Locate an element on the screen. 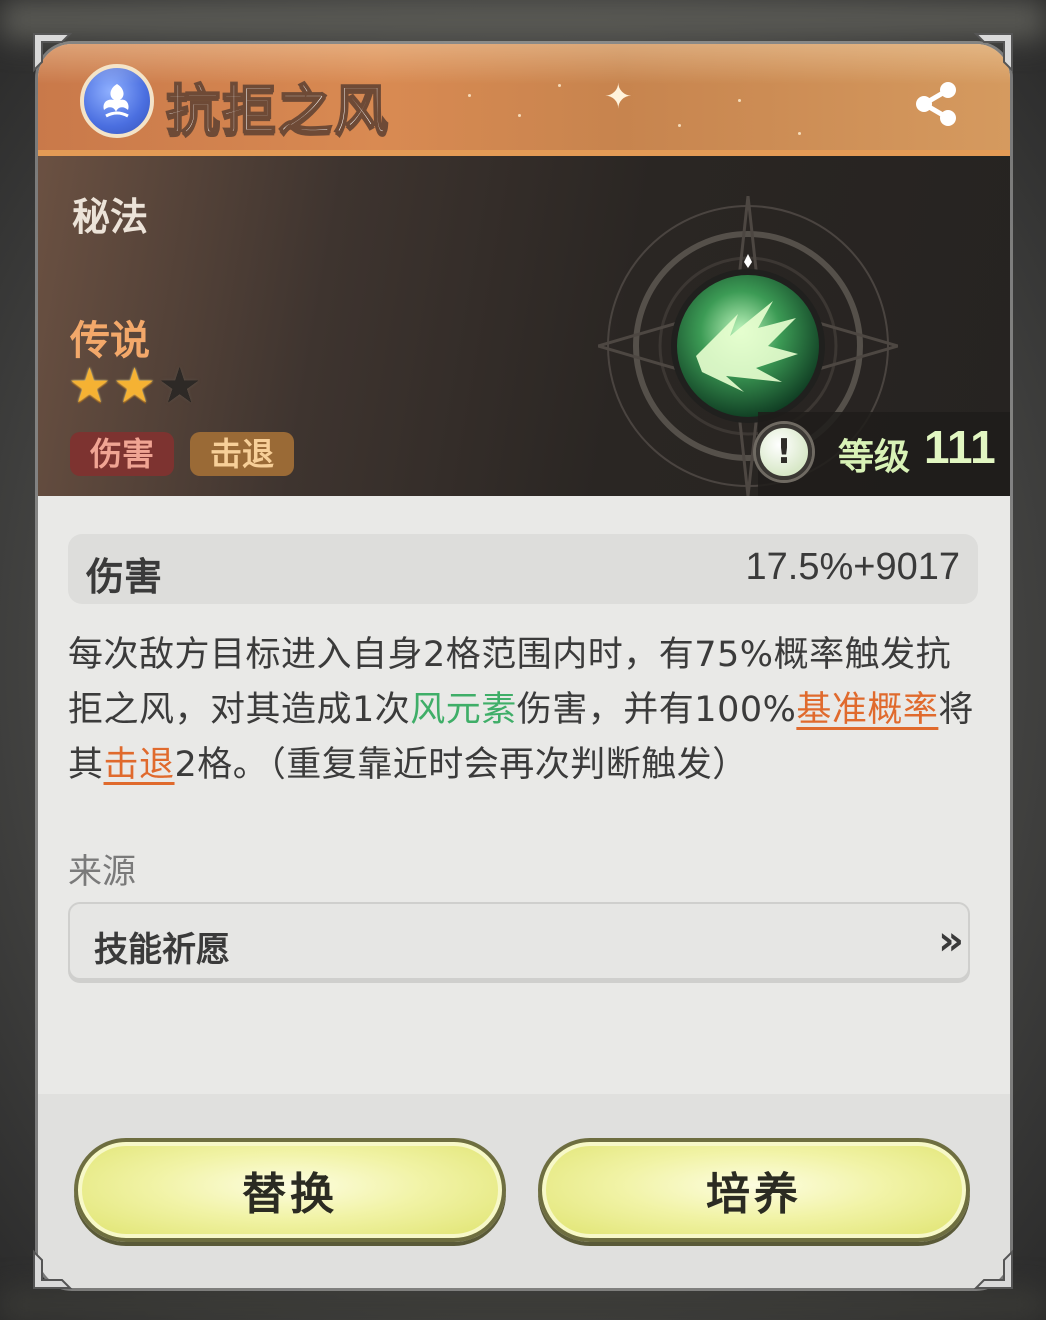 The height and width of the screenshot is (1320, 1046). skill-tags: 伤害 击退 is located at coordinates (182, 454).